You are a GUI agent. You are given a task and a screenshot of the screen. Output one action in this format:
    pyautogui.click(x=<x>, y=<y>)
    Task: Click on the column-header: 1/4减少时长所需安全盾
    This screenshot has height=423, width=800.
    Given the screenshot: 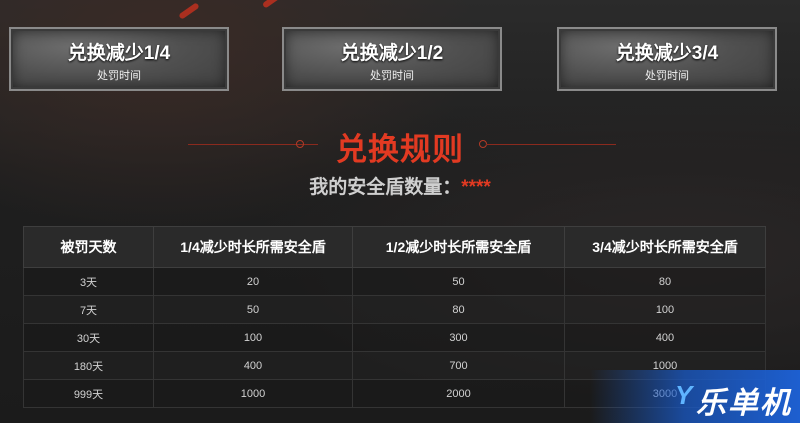 What is the action you would take?
    pyautogui.click(x=253, y=247)
    